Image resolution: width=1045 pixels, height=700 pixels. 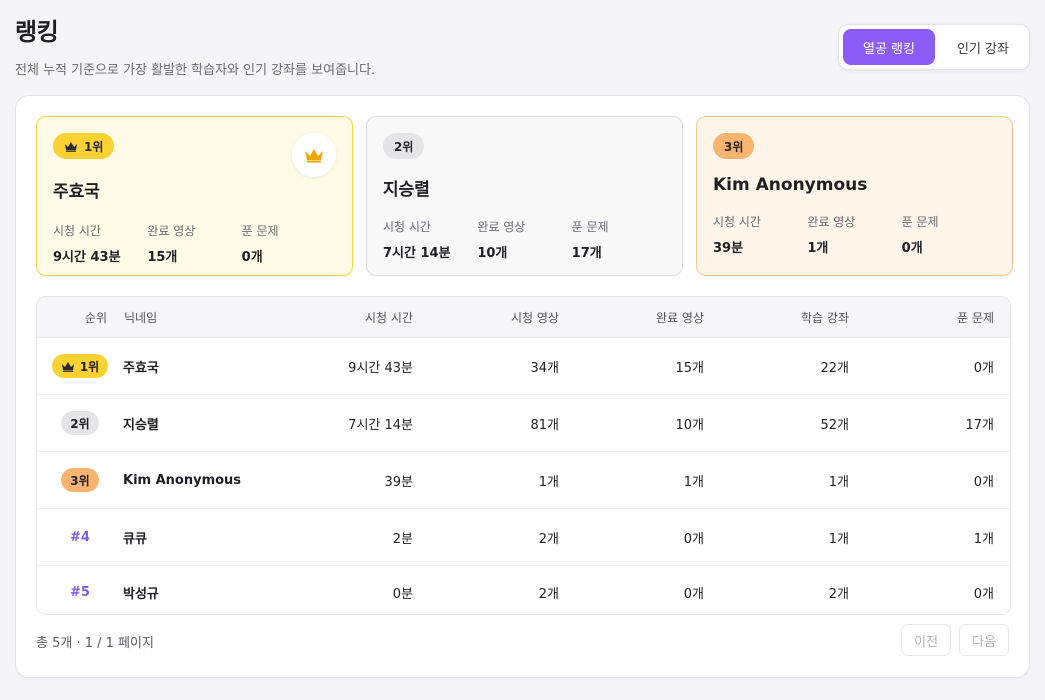 What do you see at coordinates (984, 640) in the screenshot?
I see `next-page-button: 다음` at bounding box center [984, 640].